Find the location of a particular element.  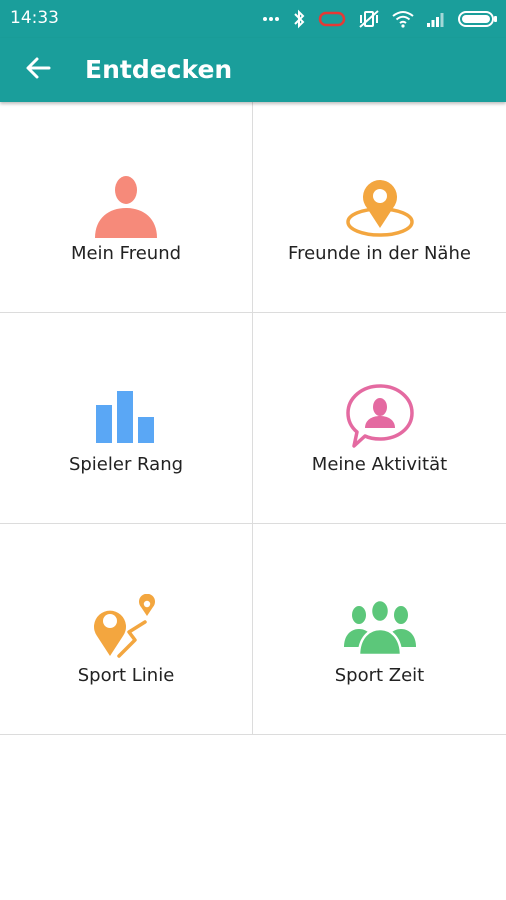

status-bar: 14:33 is located at coordinates (253, 19).